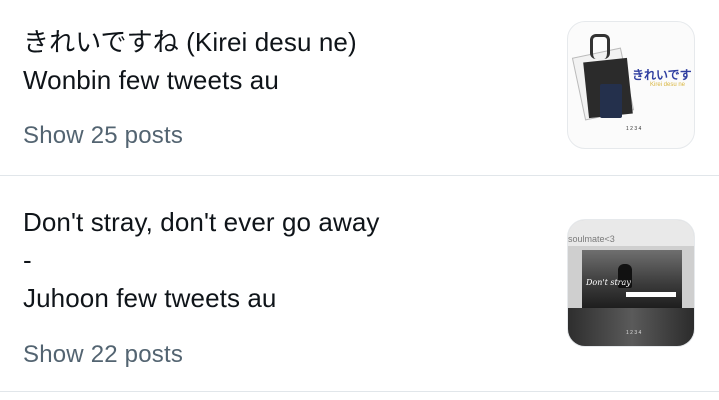 This screenshot has height=400, width=719. I want to click on show-posts-link: Show 25 posts, so click(103, 136).